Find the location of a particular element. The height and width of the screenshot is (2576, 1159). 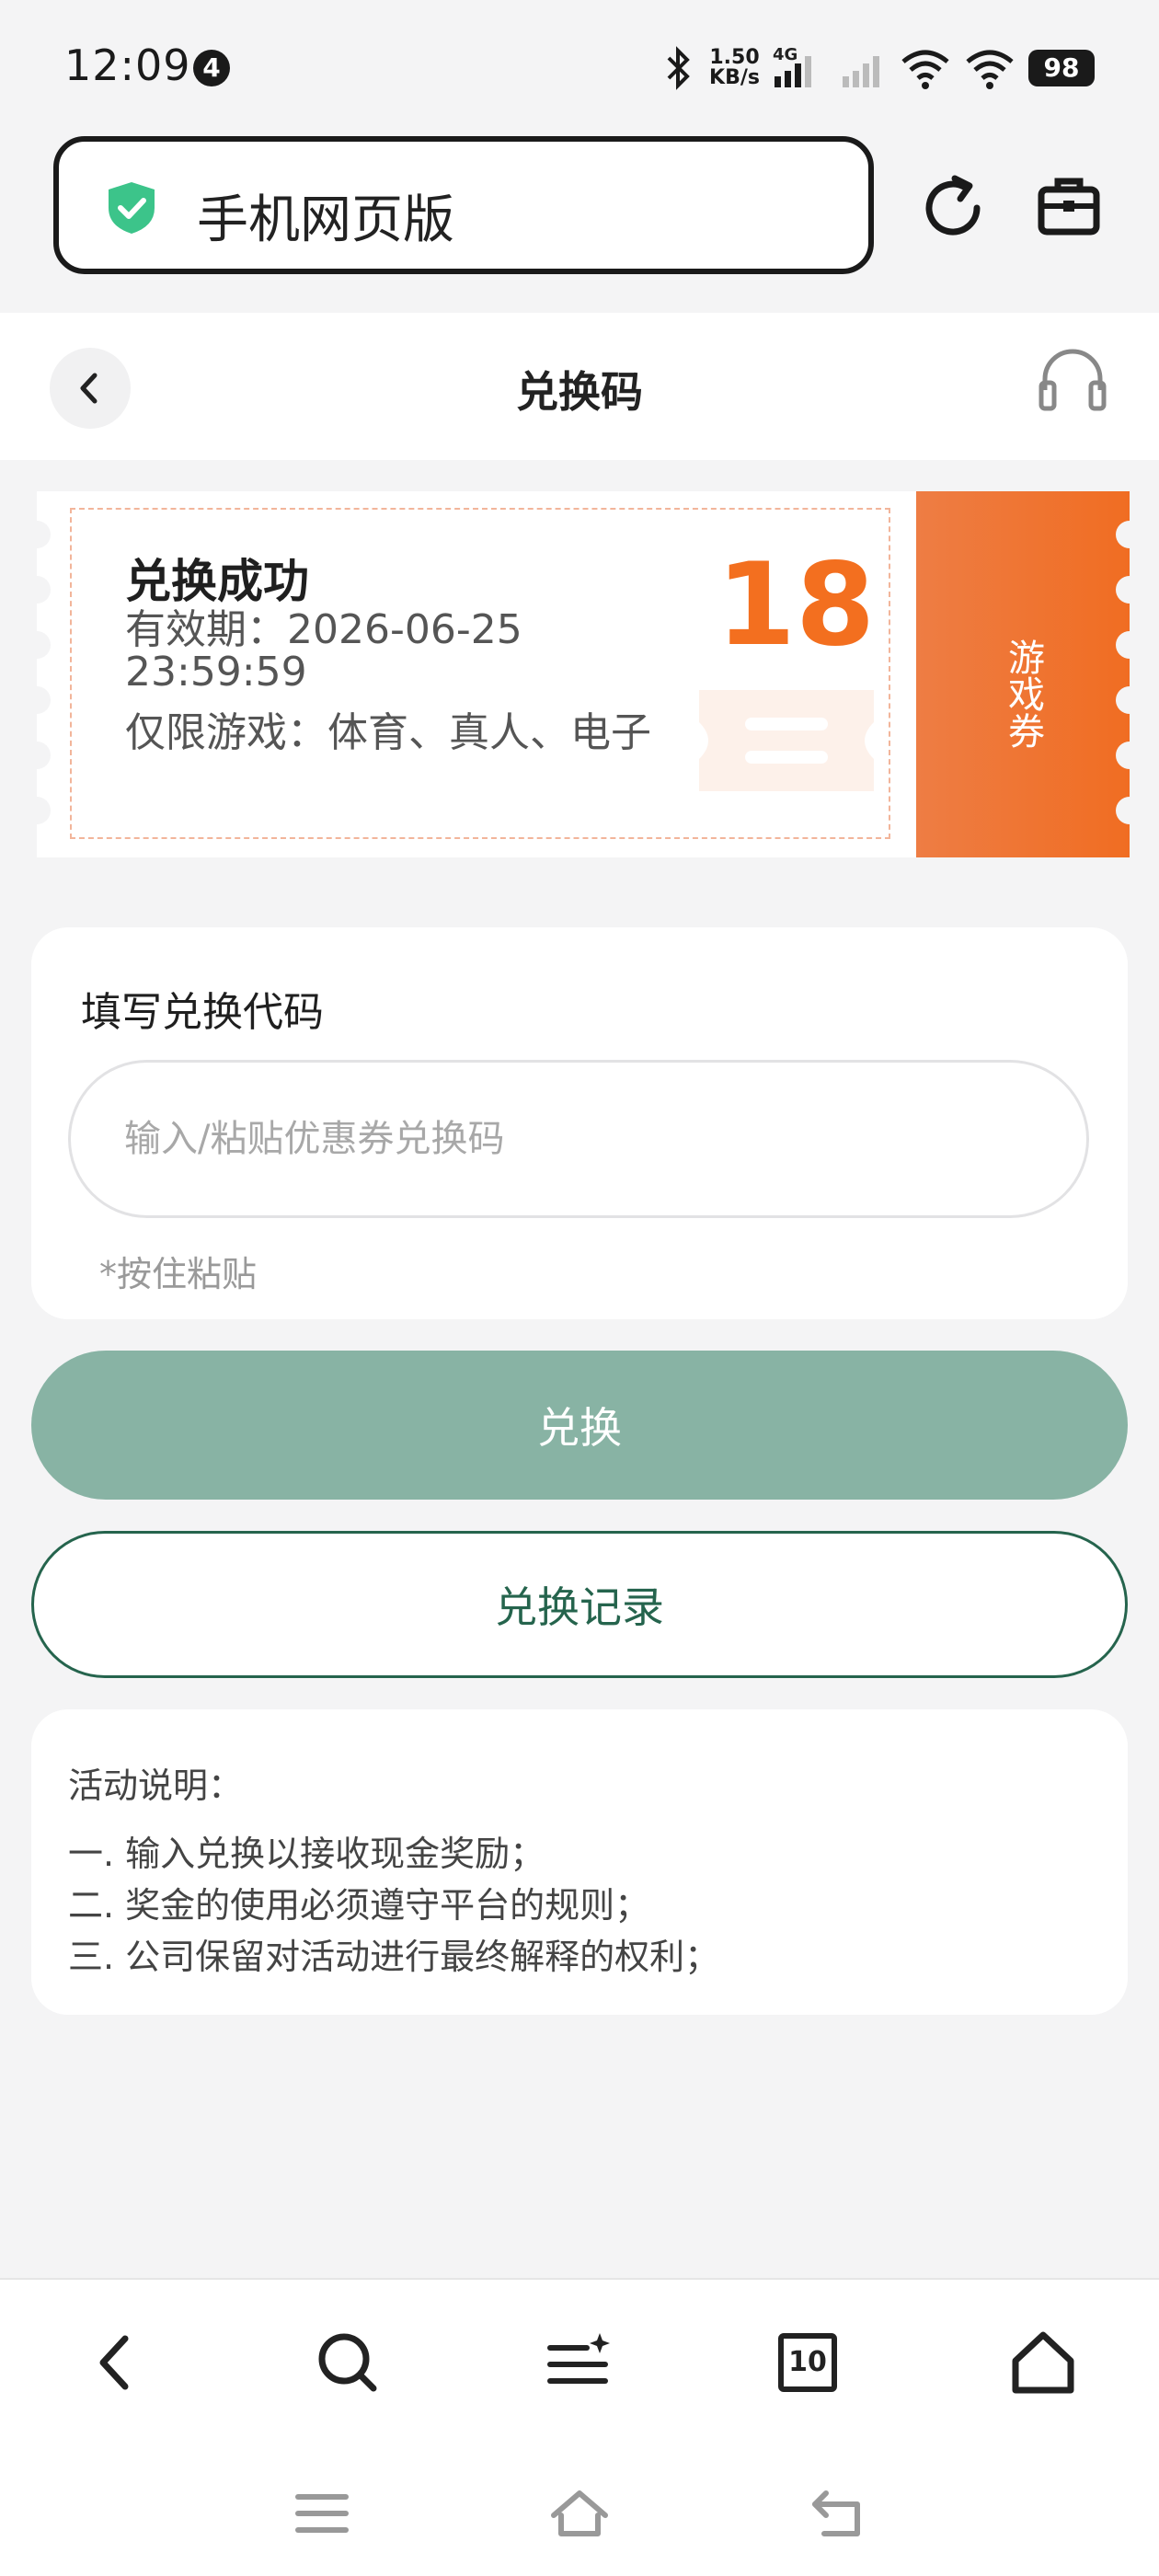

bluetooth-icon is located at coordinates (678, 68).